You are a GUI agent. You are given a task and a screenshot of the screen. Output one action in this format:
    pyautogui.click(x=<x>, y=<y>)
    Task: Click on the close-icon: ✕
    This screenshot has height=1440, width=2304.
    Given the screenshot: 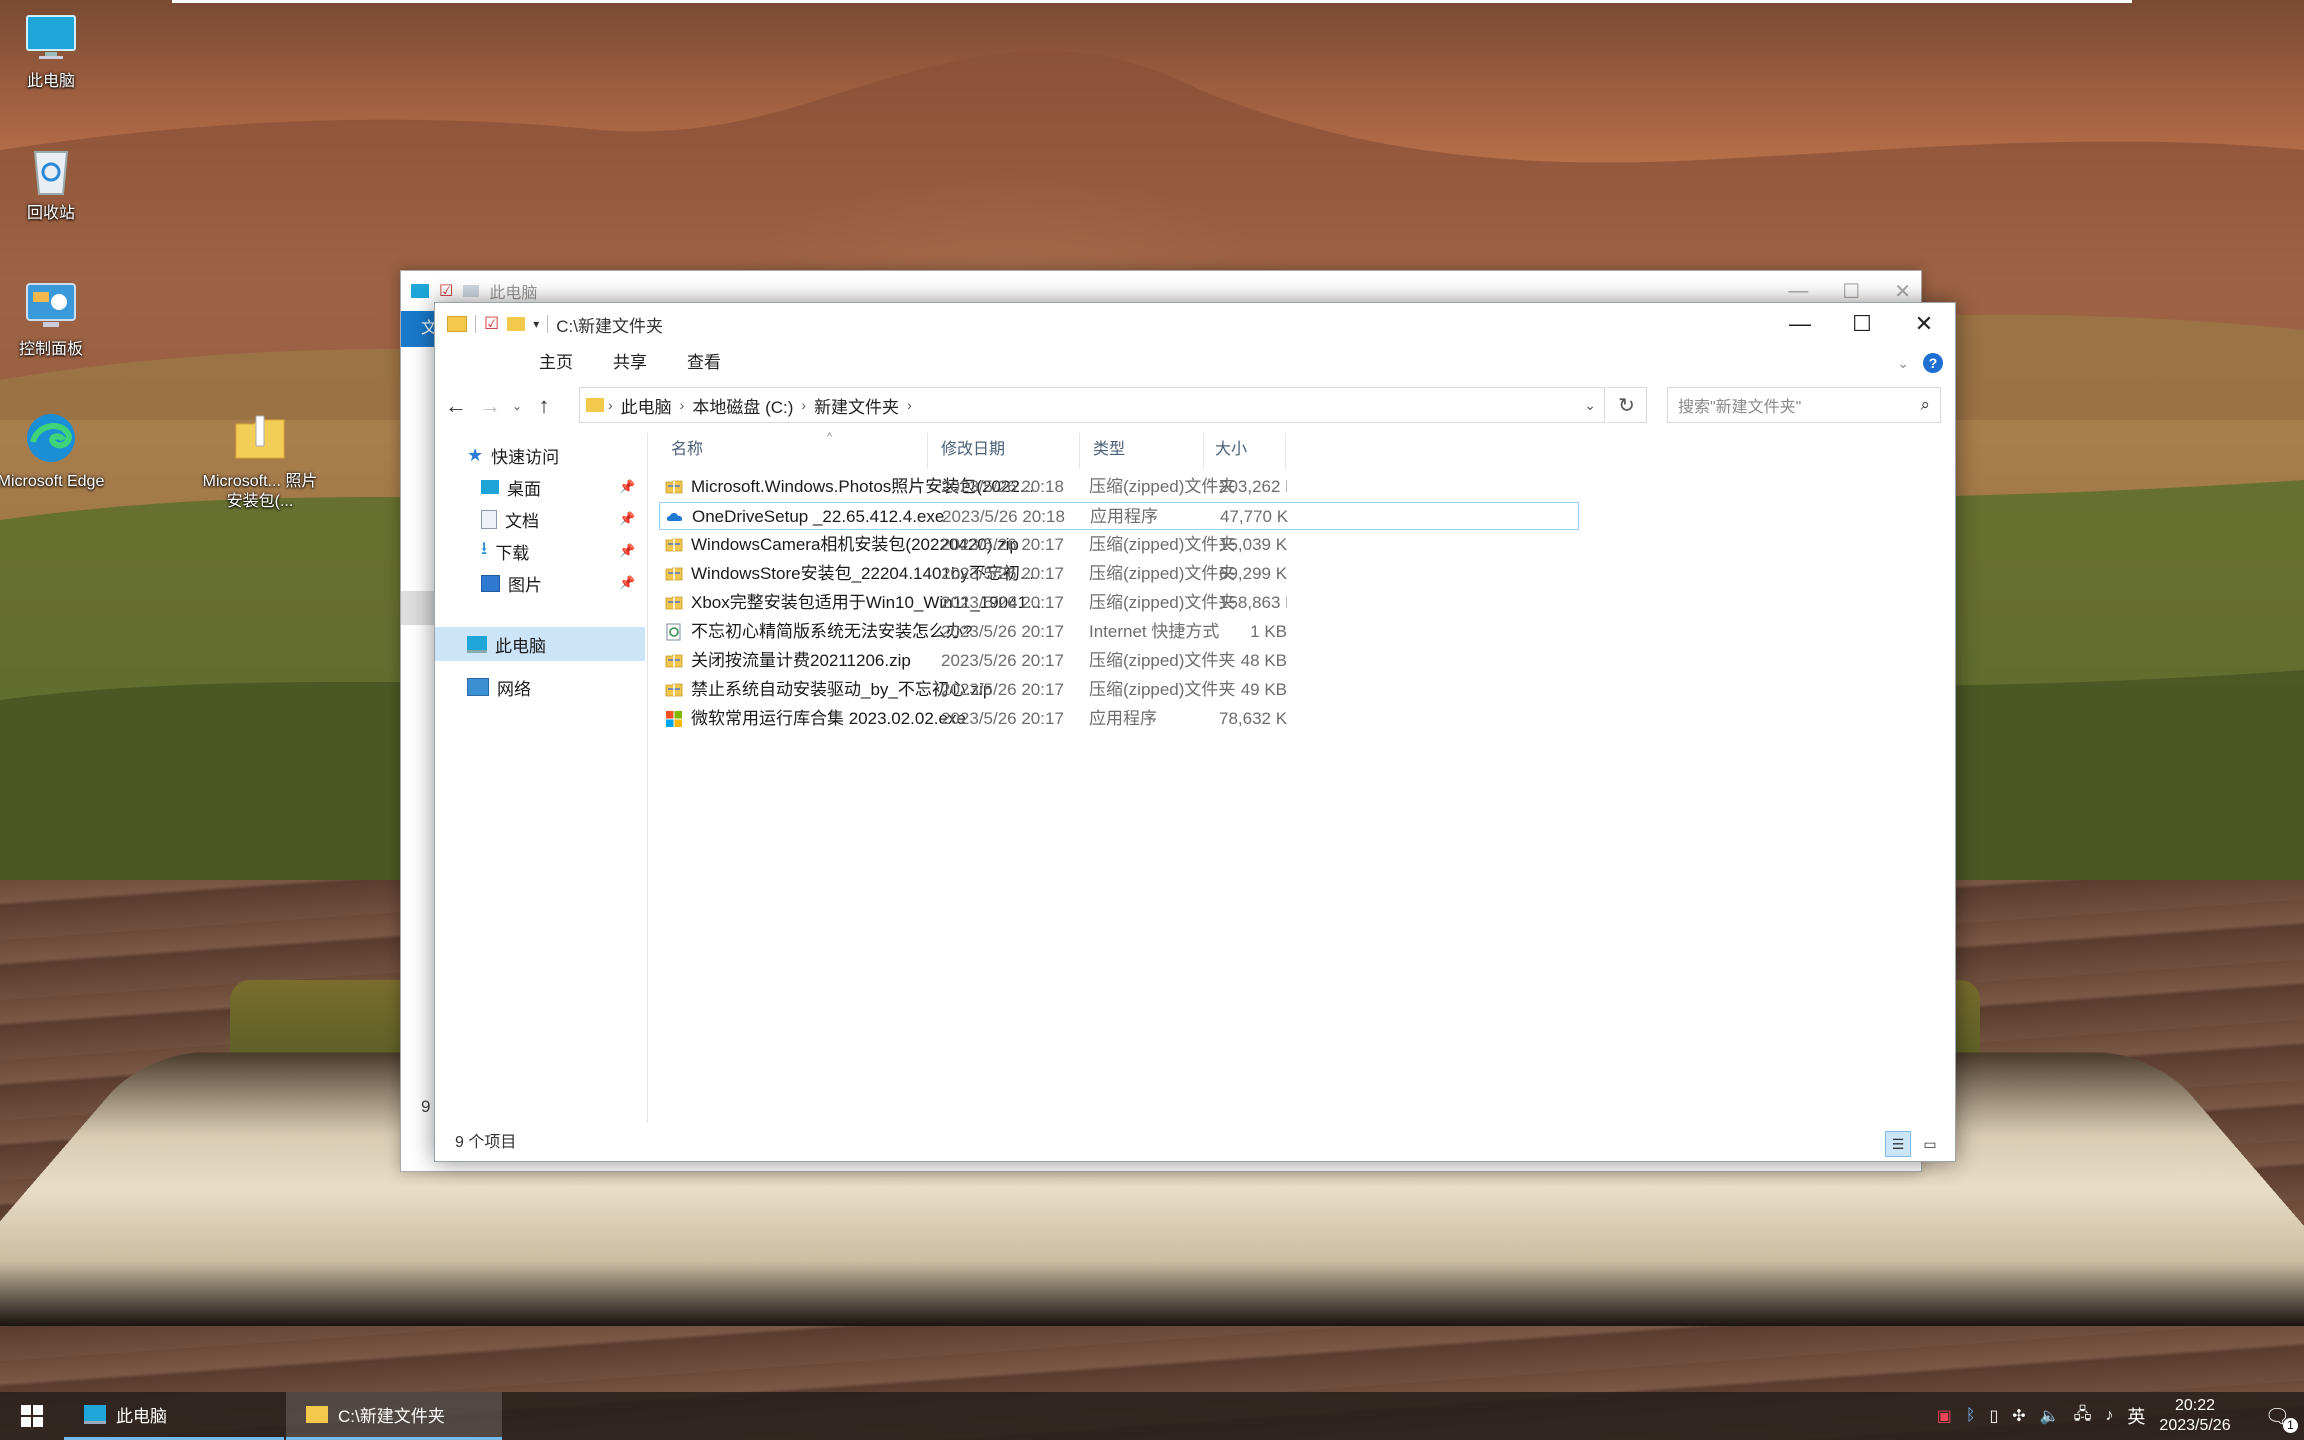 What is the action you would take?
    pyautogui.click(x=1902, y=291)
    